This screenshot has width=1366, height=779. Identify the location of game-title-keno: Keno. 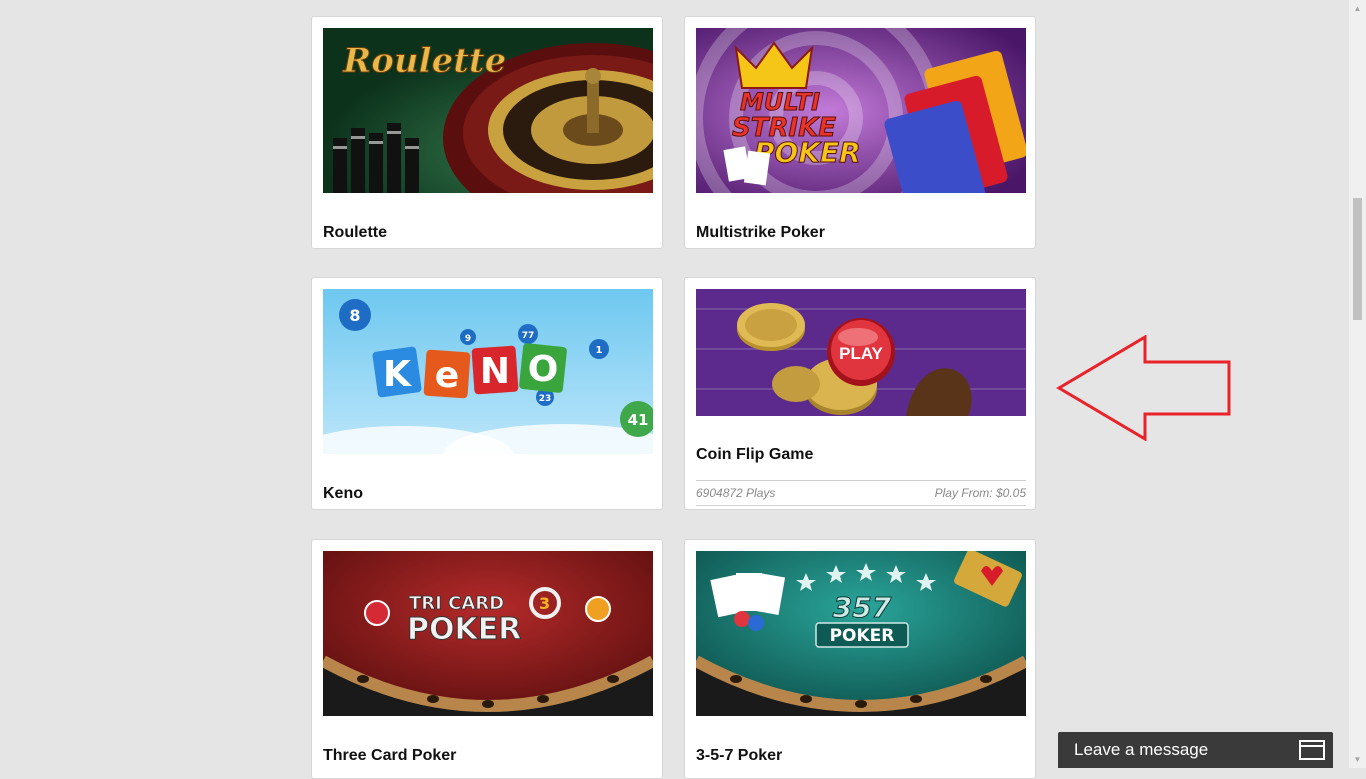
(343, 494).